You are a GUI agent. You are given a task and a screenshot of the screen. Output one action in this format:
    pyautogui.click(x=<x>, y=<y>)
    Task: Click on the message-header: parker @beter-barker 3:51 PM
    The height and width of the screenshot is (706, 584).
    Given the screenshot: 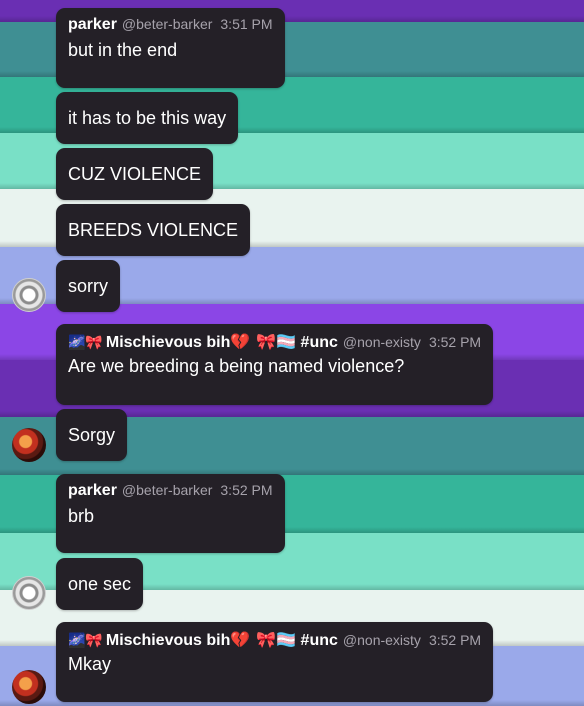 What is the action you would take?
    pyautogui.click(x=170, y=27)
    